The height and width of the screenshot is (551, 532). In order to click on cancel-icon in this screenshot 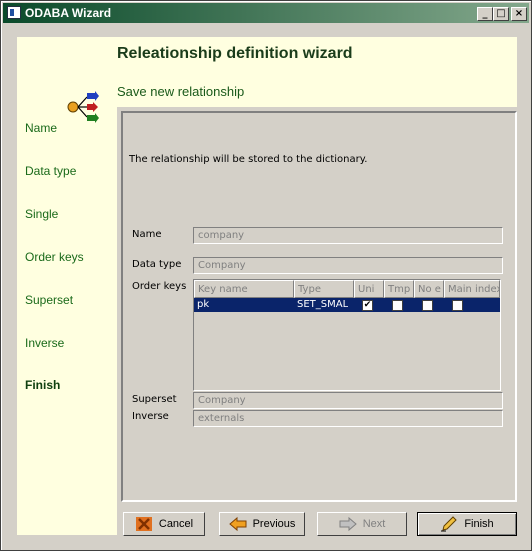, I will do `click(143, 524)`.